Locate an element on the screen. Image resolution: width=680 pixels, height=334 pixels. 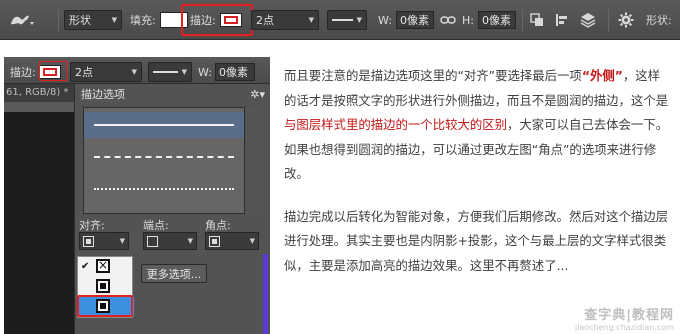
link-dimensions-button is located at coordinates (448, 20).